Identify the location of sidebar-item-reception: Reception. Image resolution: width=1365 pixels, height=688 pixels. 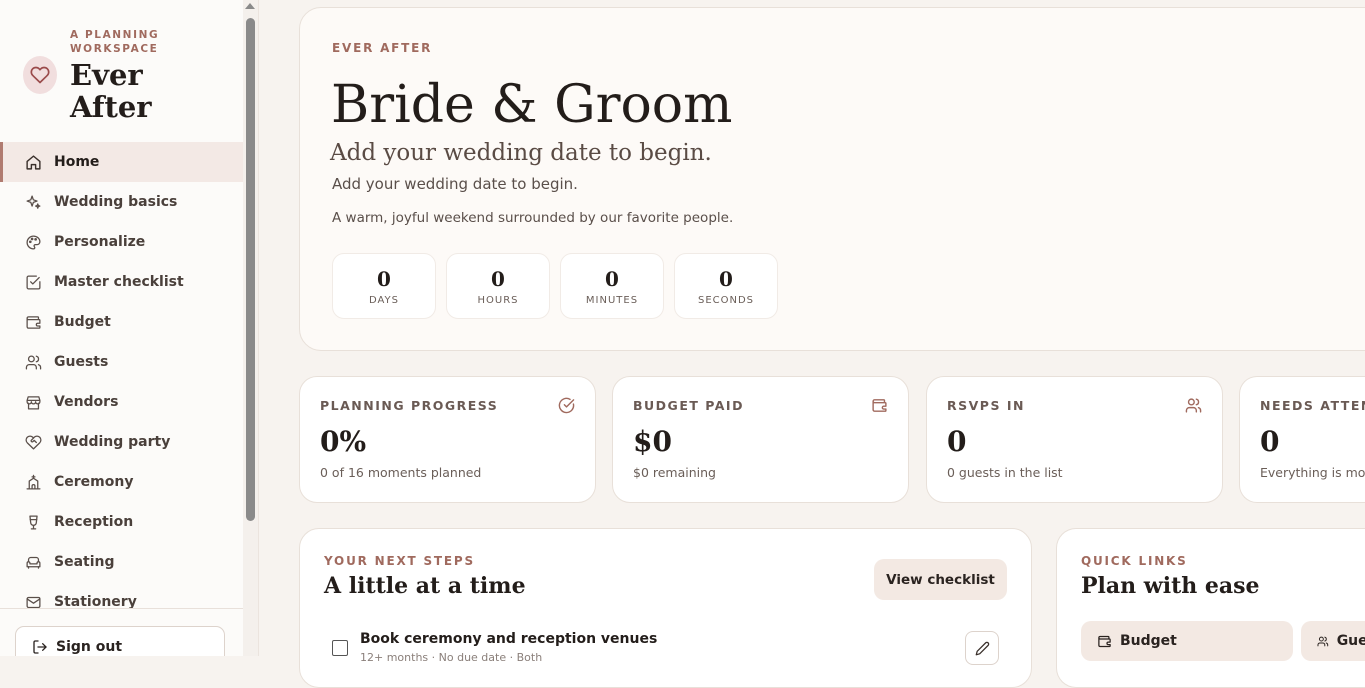
(121, 522).